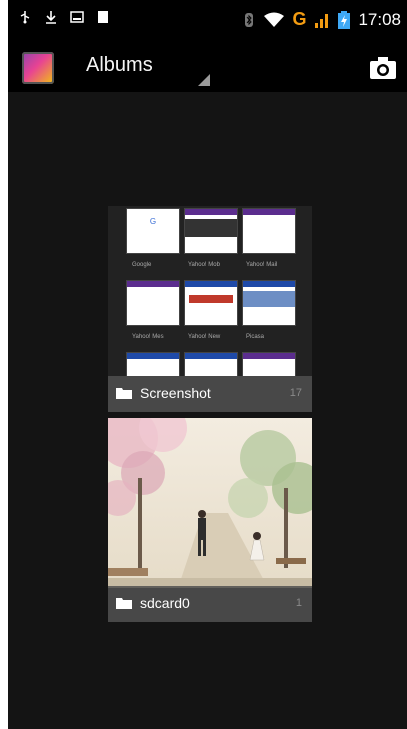 The width and height of the screenshot is (407, 729). What do you see at coordinates (64, 17) in the screenshot?
I see `status-left-icons` at bounding box center [64, 17].